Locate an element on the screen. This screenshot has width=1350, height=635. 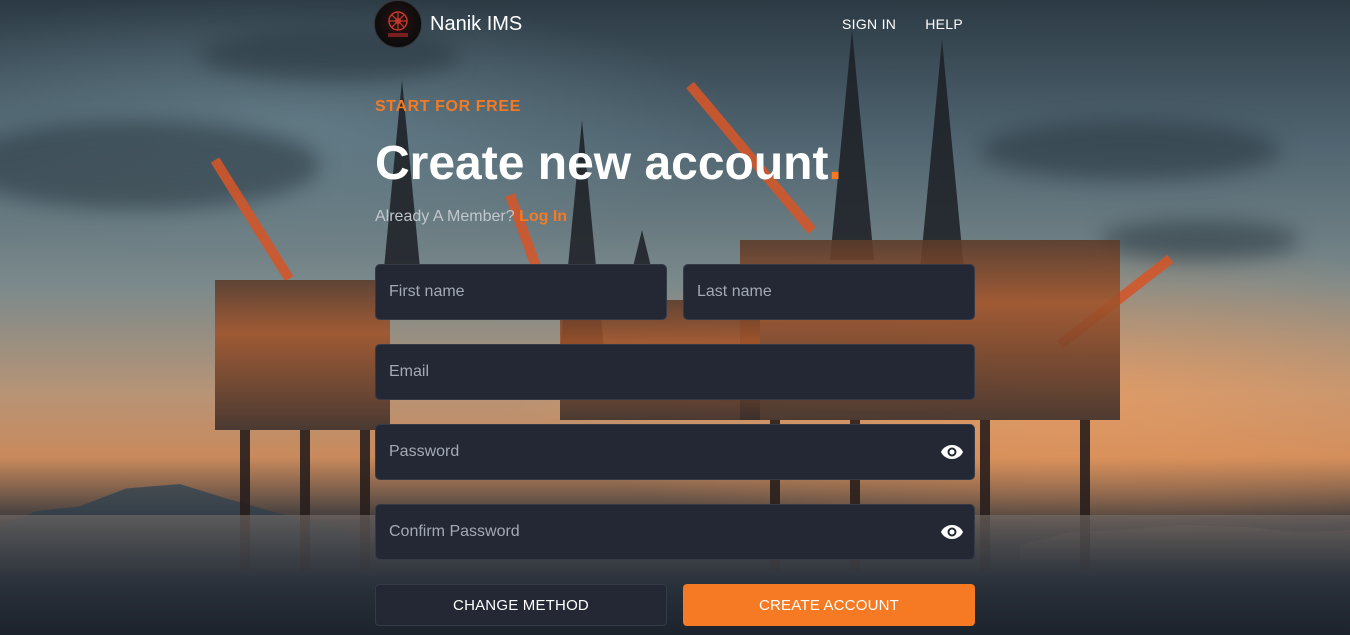
eyebrow-label: START FOR FREE is located at coordinates (448, 106).